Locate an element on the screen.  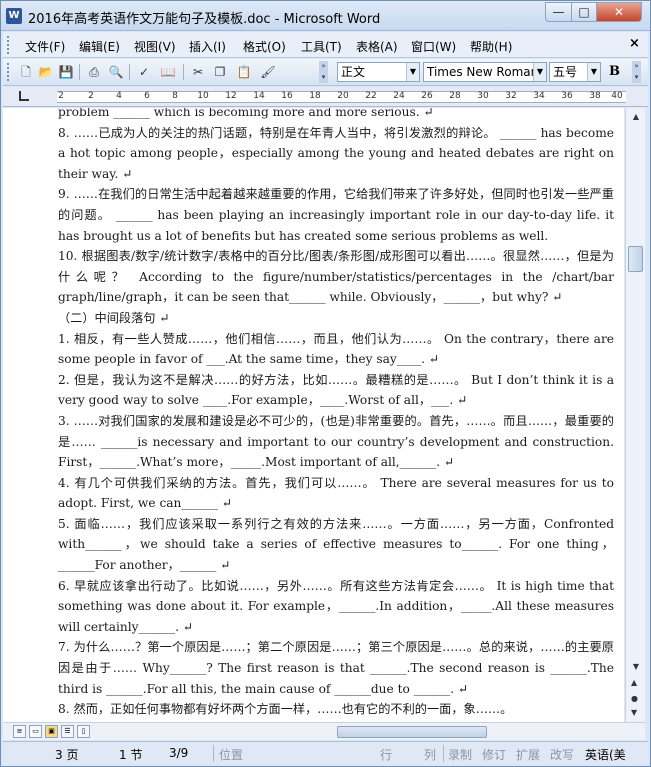
scroll-down-icon: ▼ is located at coordinates (636, 667).